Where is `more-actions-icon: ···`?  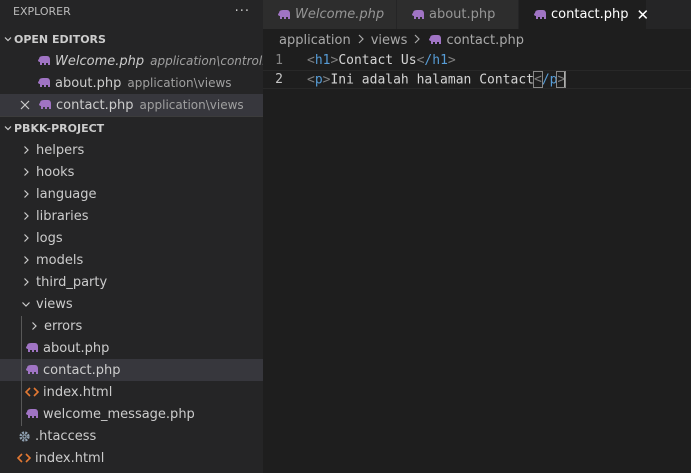
more-actions-icon: ··· is located at coordinates (242, 11).